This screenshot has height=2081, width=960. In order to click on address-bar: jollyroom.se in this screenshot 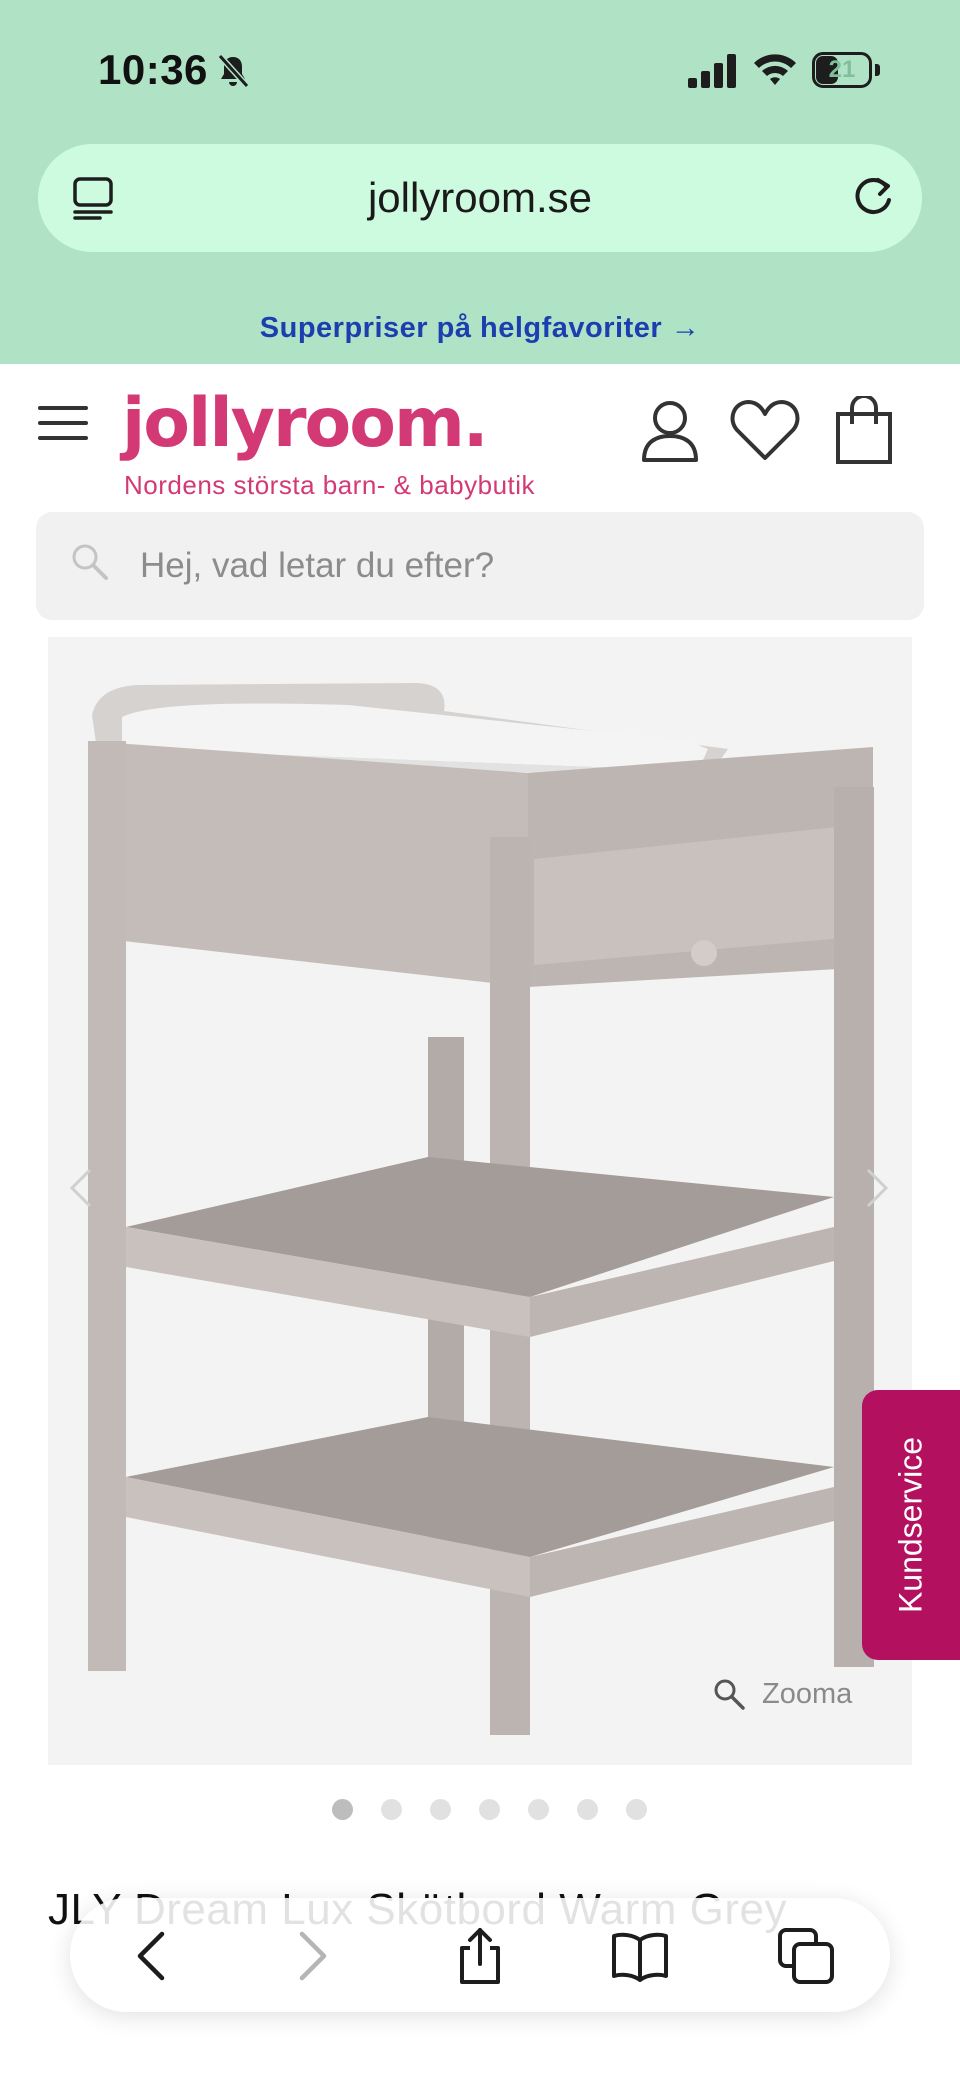, I will do `click(480, 198)`.